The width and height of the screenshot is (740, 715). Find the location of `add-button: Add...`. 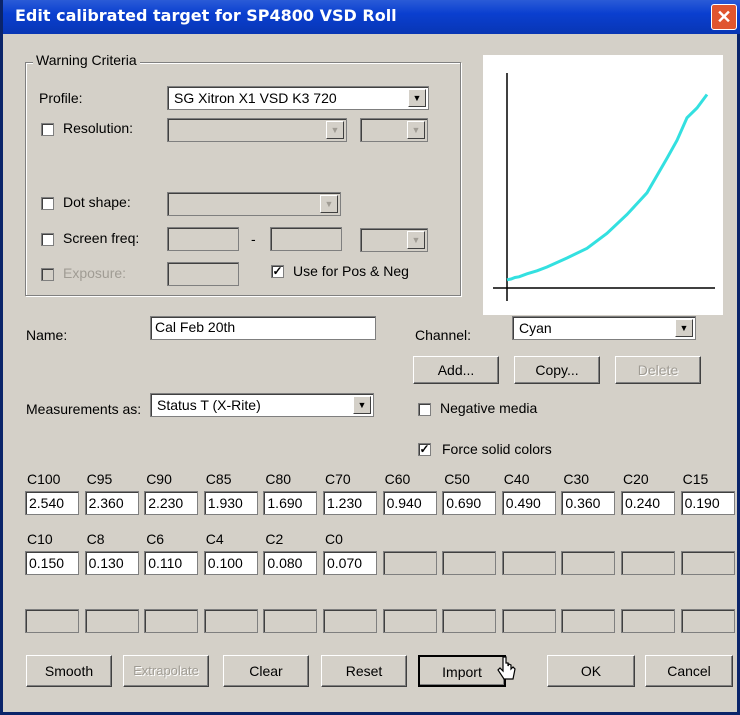

add-button: Add... is located at coordinates (456, 370).